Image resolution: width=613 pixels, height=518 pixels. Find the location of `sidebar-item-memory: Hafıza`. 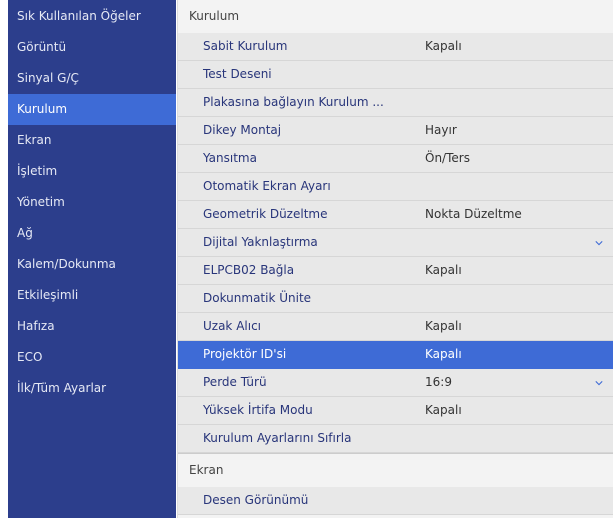

sidebar-item-memory: Hafıza is located at coordinates (92, 326).